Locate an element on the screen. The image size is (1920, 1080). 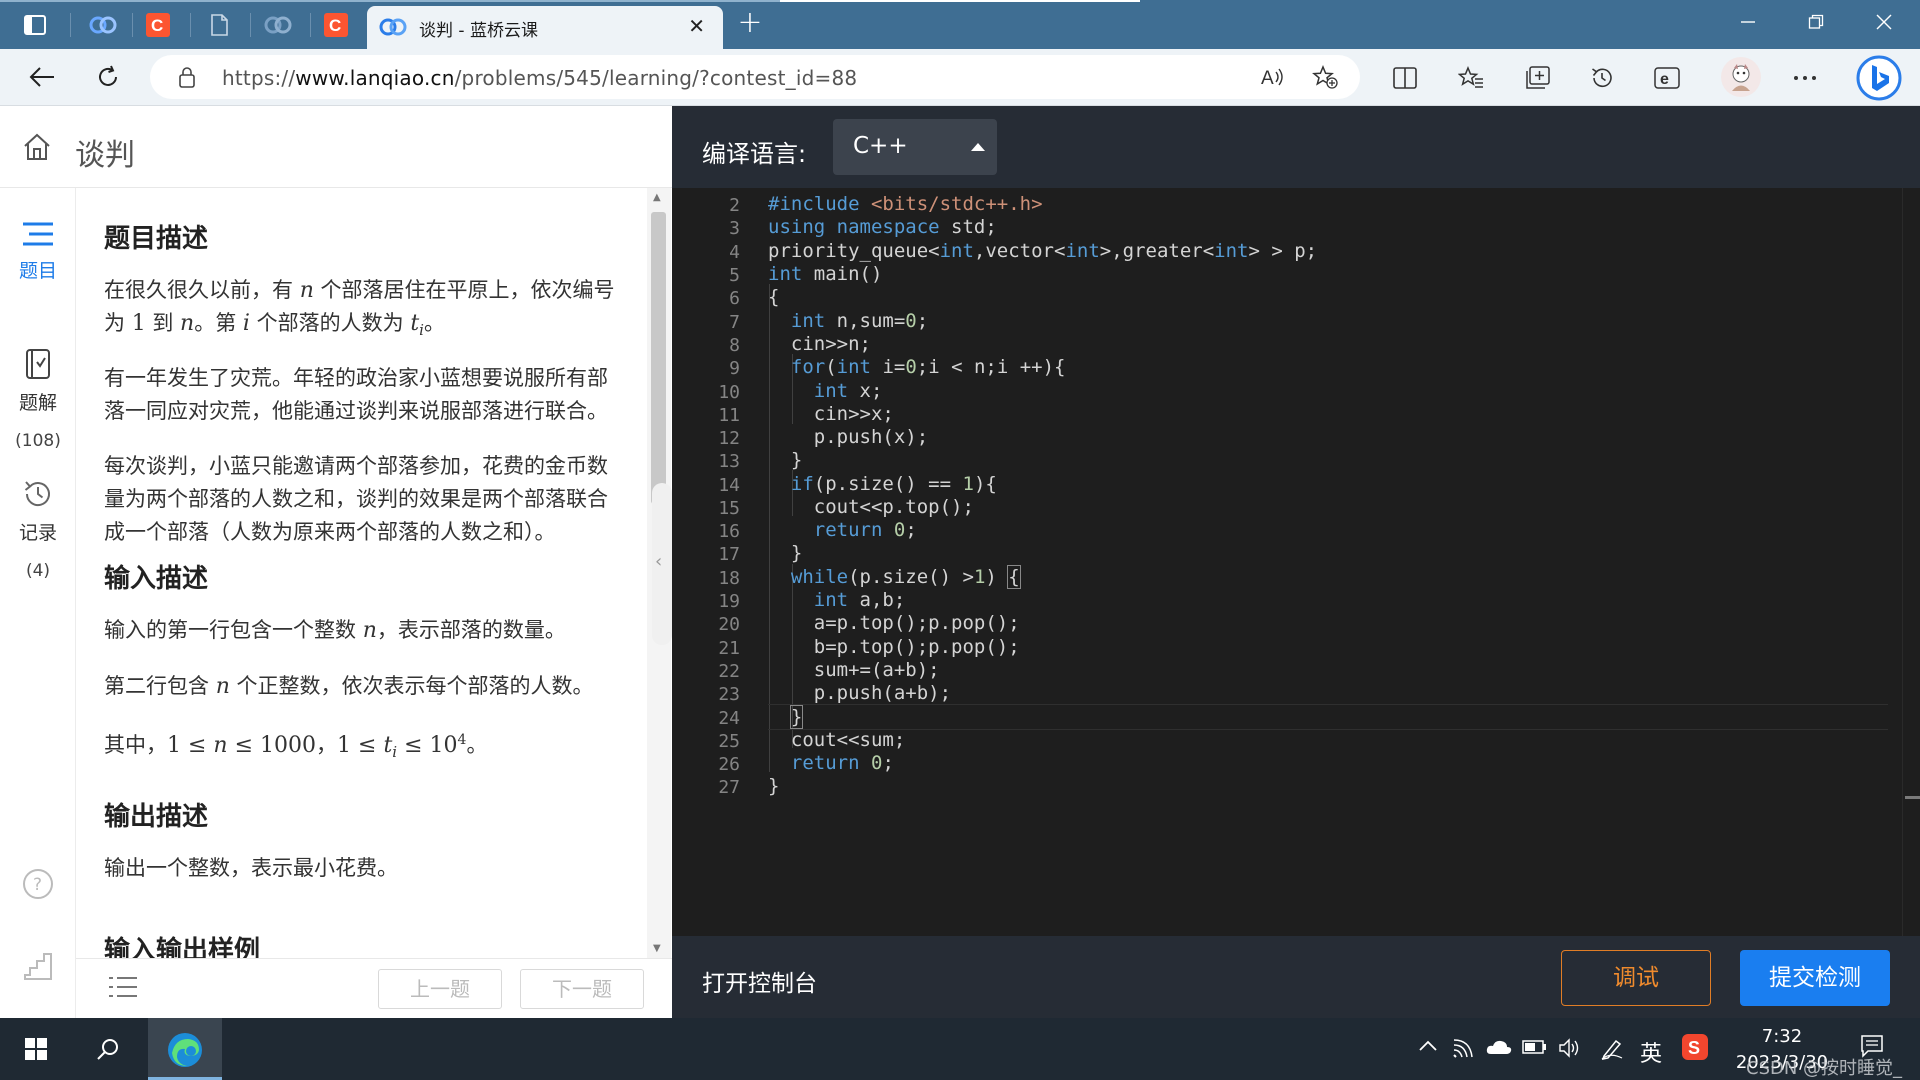
line-number: 19 is located at coordinates (729, 601).